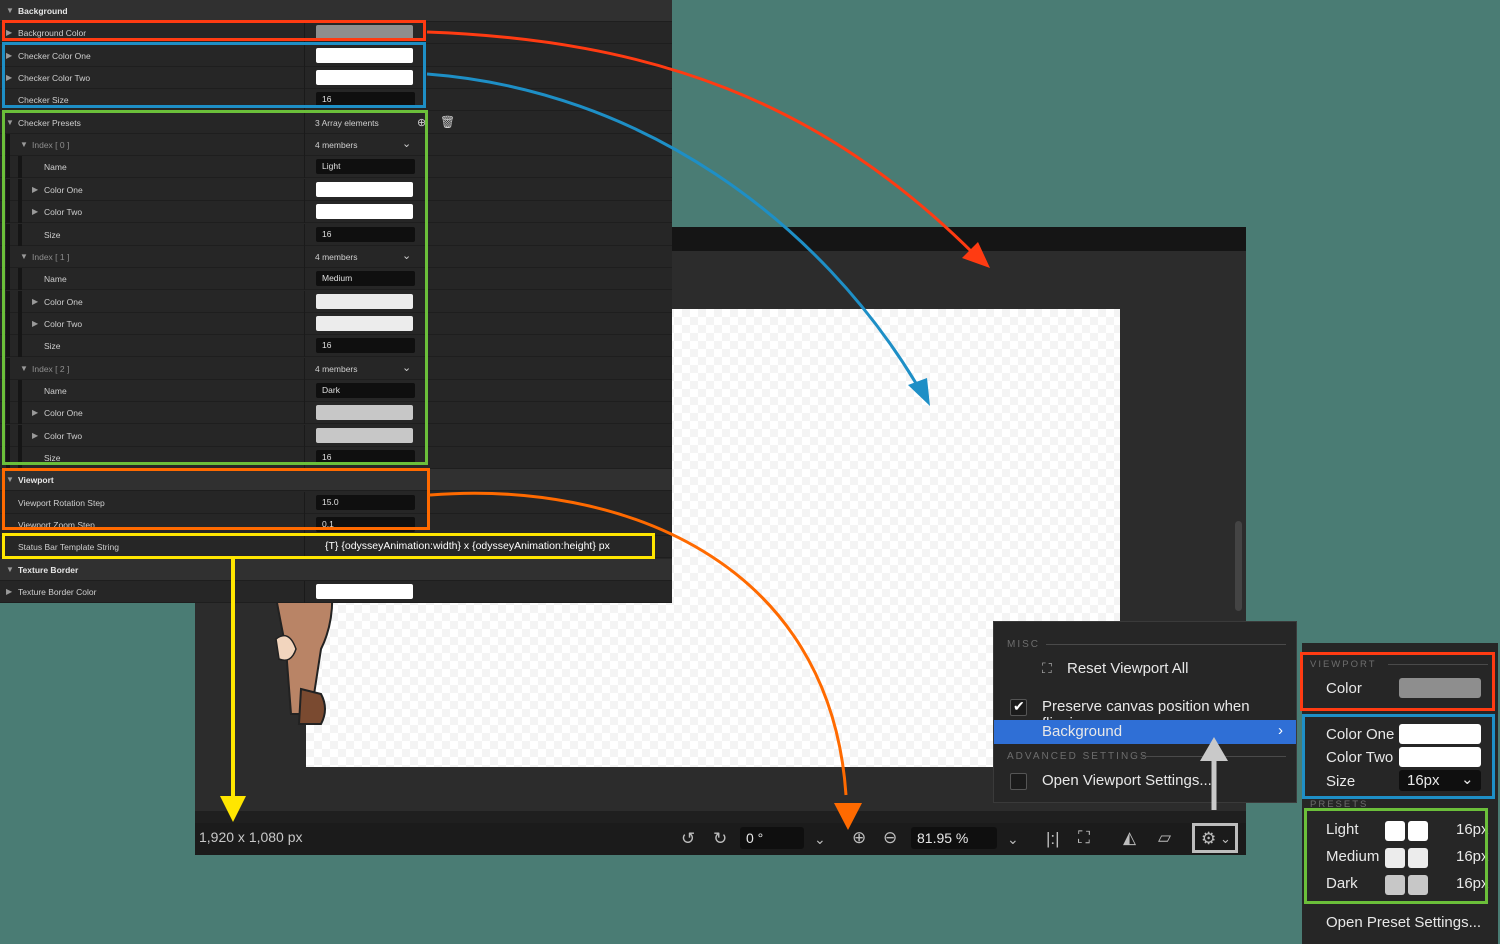 The image size is (1500, 944). I want to click on red-arrow, so click(701, 143).